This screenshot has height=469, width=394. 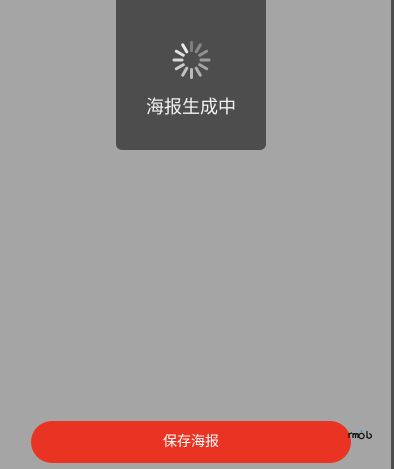 What do you see at coordinates (191, 107) in the screenshot?
I see `loading-text: 海报生成中` at bounding box center [191, 107].